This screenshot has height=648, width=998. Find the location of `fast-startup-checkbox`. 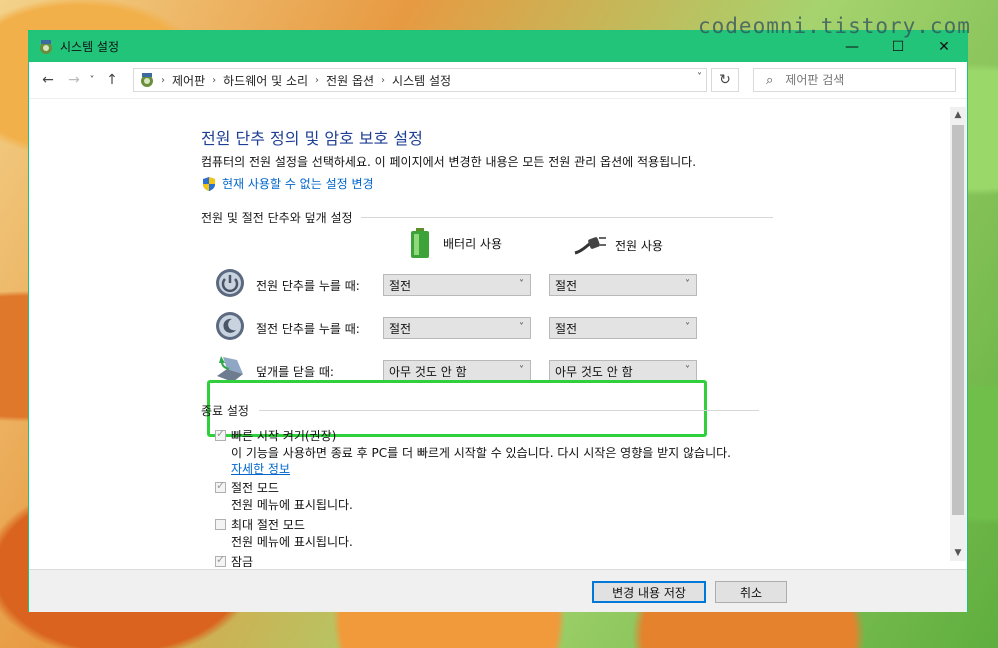

fast-startup-checkbox is located at coordinates (220, 434).